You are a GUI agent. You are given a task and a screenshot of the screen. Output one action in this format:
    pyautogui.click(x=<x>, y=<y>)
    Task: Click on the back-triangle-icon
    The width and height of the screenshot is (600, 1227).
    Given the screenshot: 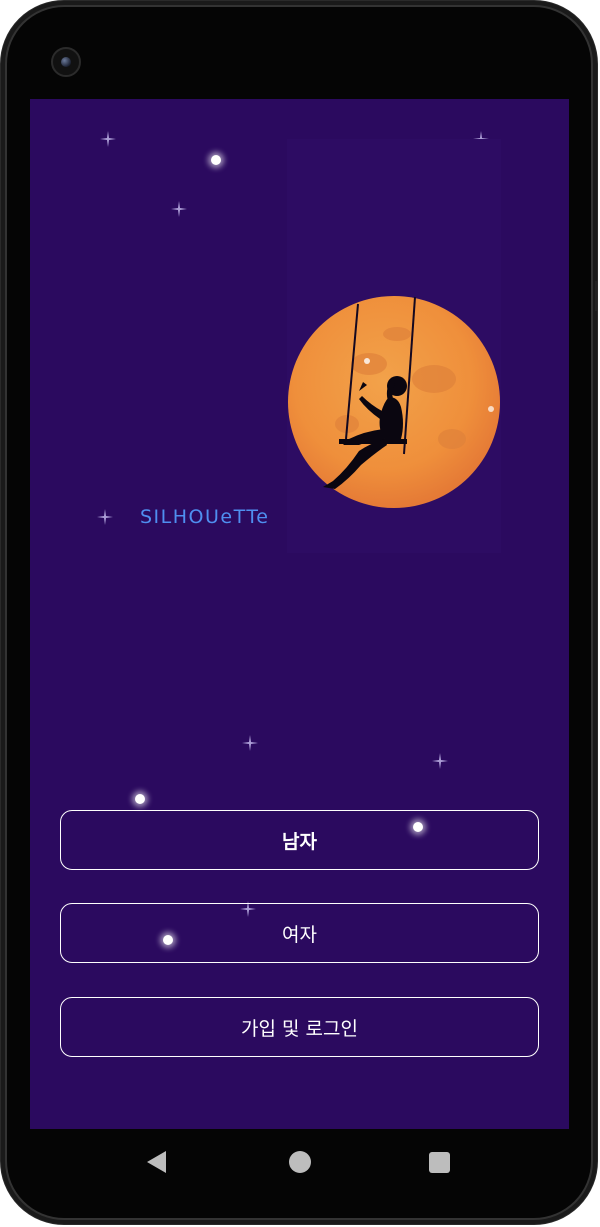 What is the action you would take?
    pyautogui.click(x=156, y=1162)
    